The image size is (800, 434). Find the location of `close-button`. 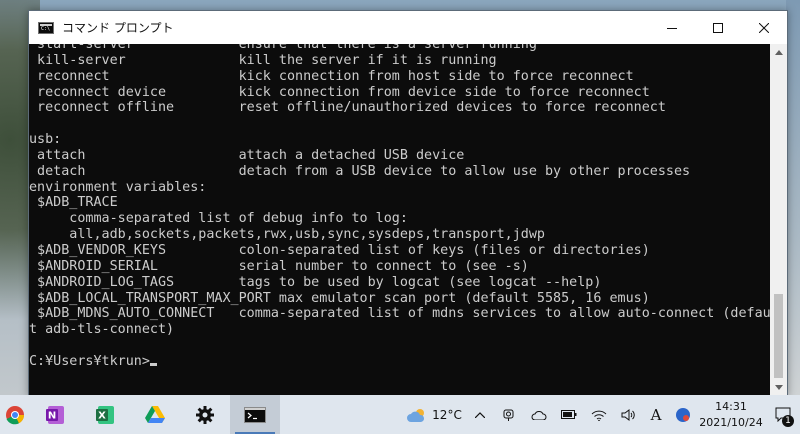

close-button is located at coordinates (764, 27).